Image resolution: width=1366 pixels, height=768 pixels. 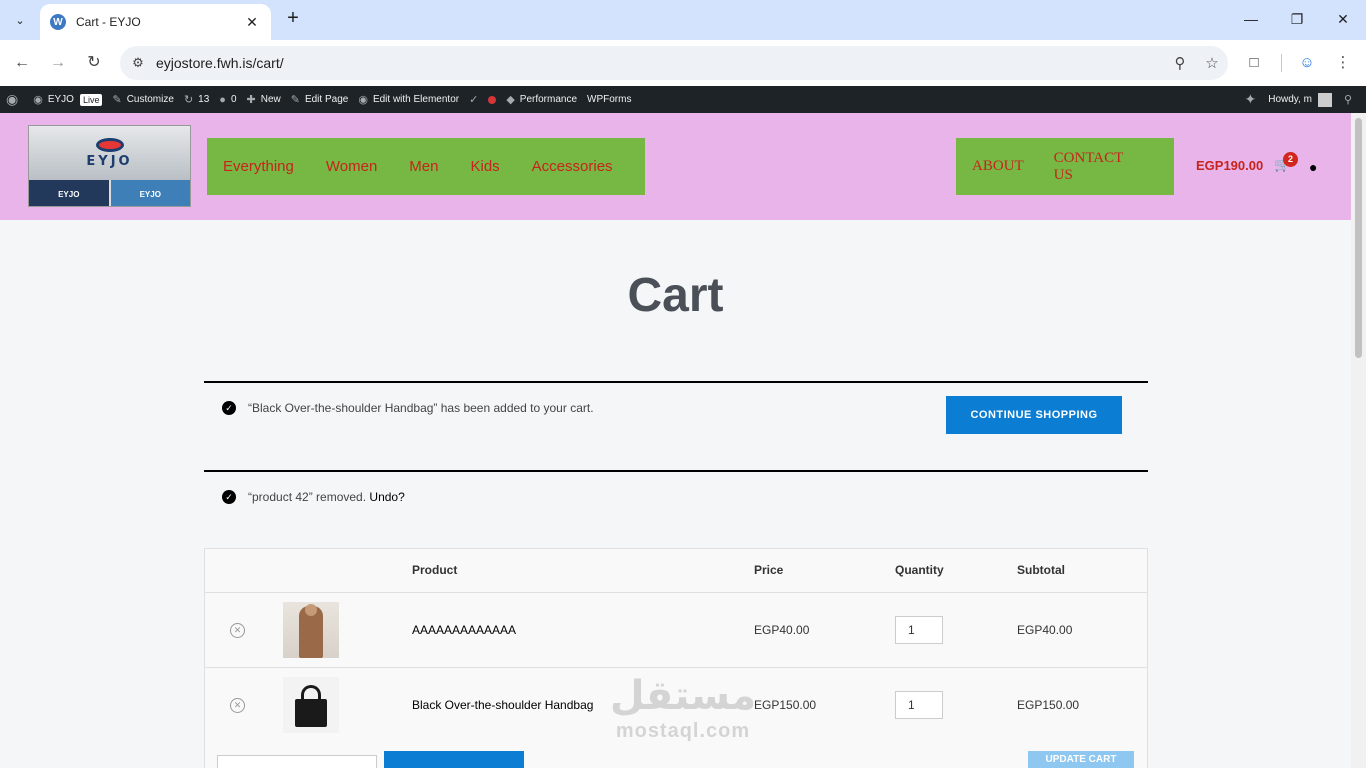 What do you see at coordinates (109, 144) in the screenshot?
I see `logo-eye-icon` at bounding box center [109, 144].